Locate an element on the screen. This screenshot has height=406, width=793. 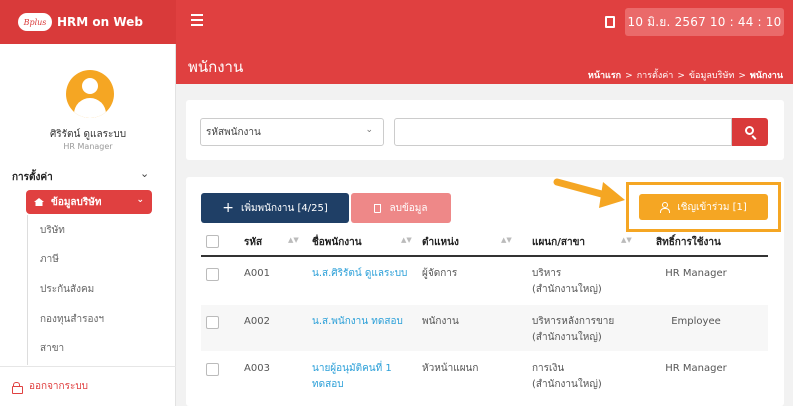
avatar is located at coordinates (90, 94).